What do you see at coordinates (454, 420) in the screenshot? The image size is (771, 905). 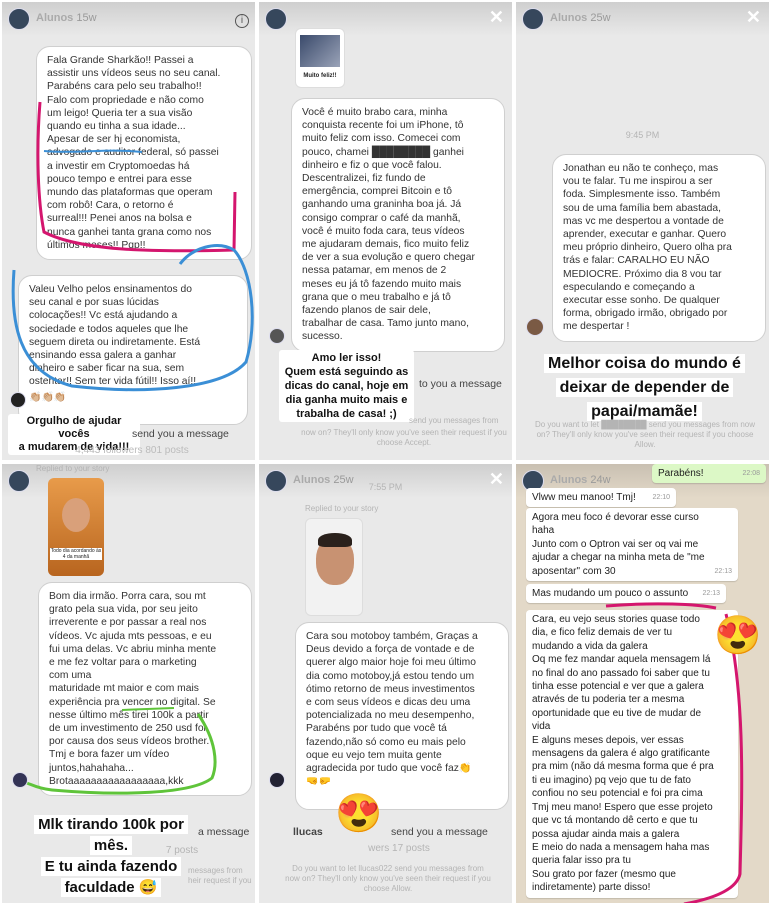 I see `request-footer: send you messages from` at bounding box center [454, 420].